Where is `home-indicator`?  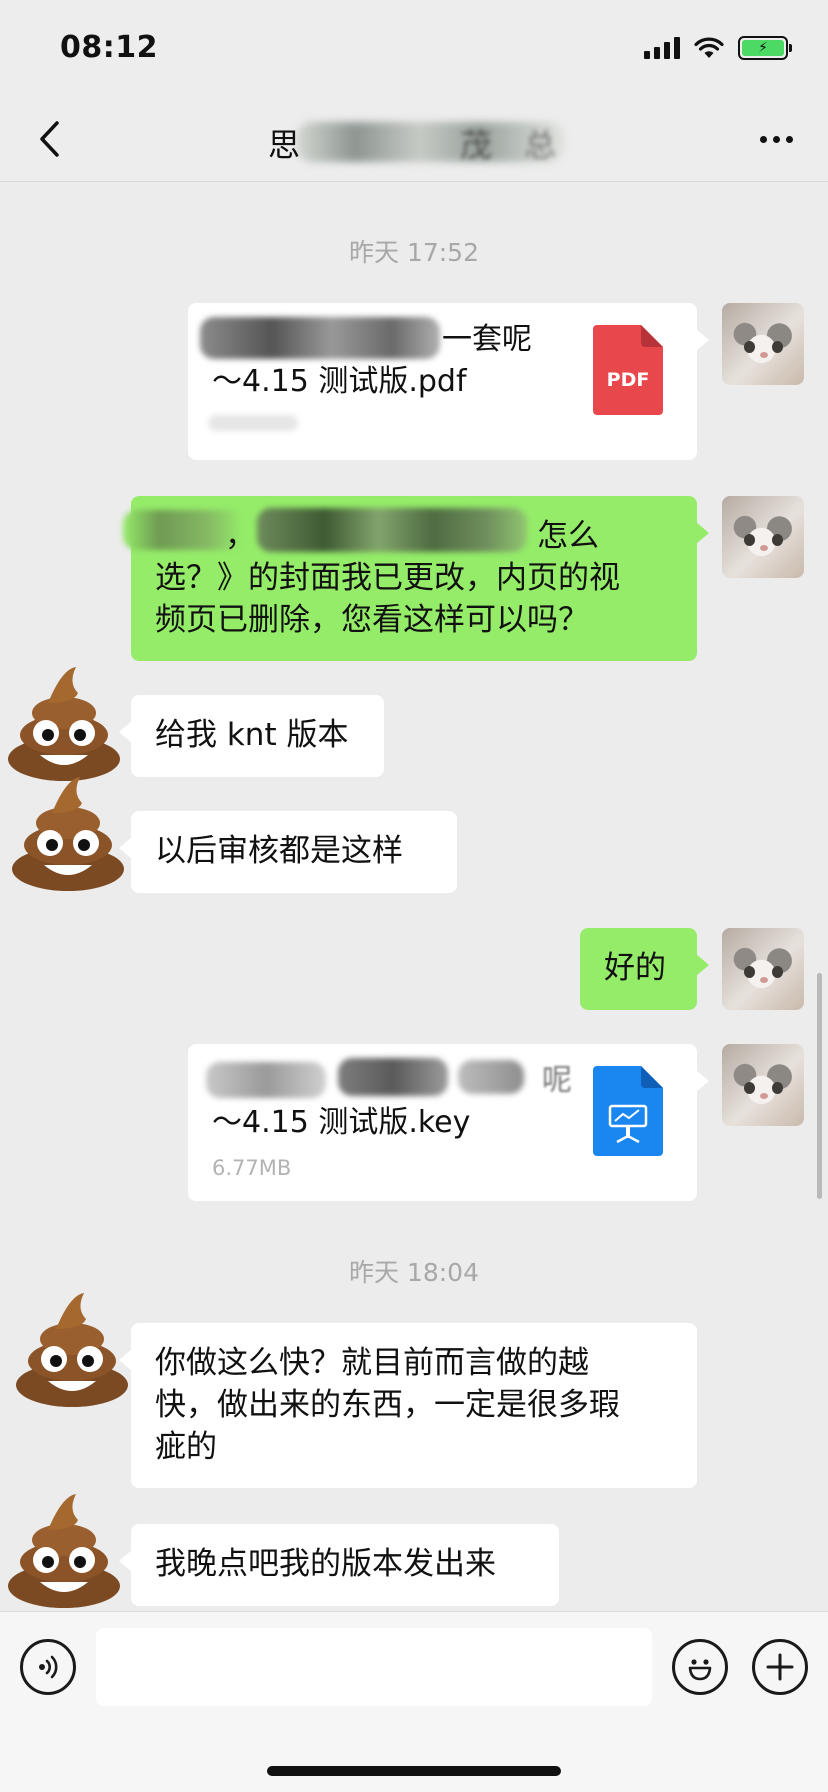 home-indicator is located at coordinates (414, 1771).